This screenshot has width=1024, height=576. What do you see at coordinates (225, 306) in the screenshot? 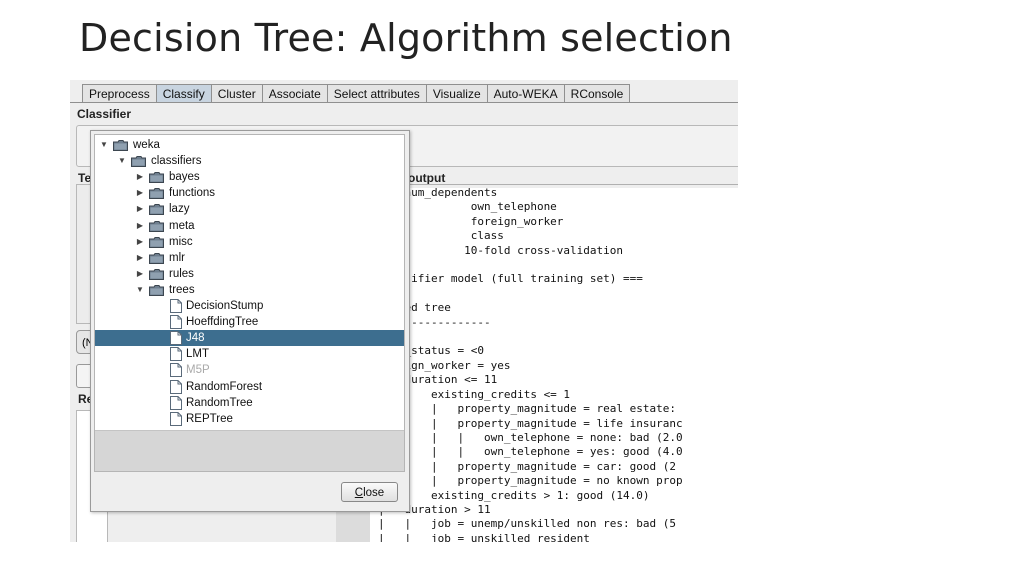
I see `tree-item-label: DecisionStump` at bounding box center [225, 306].